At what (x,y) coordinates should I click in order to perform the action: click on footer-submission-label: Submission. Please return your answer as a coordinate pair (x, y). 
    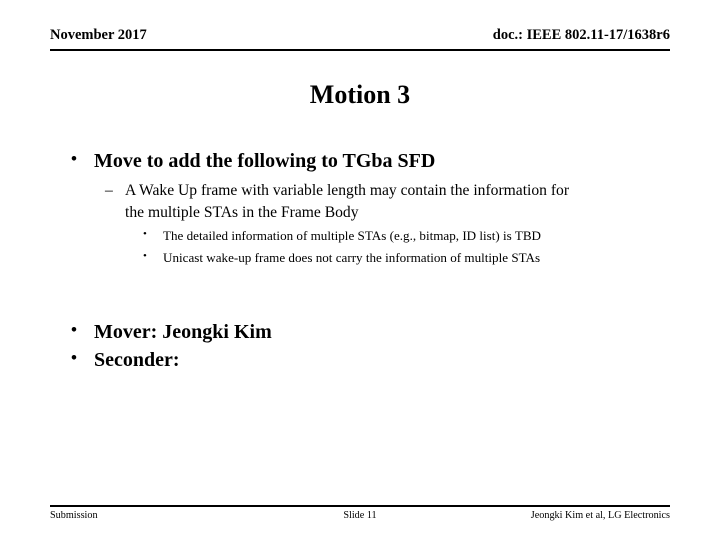
    Looking at the image, I should click on (74, 515).